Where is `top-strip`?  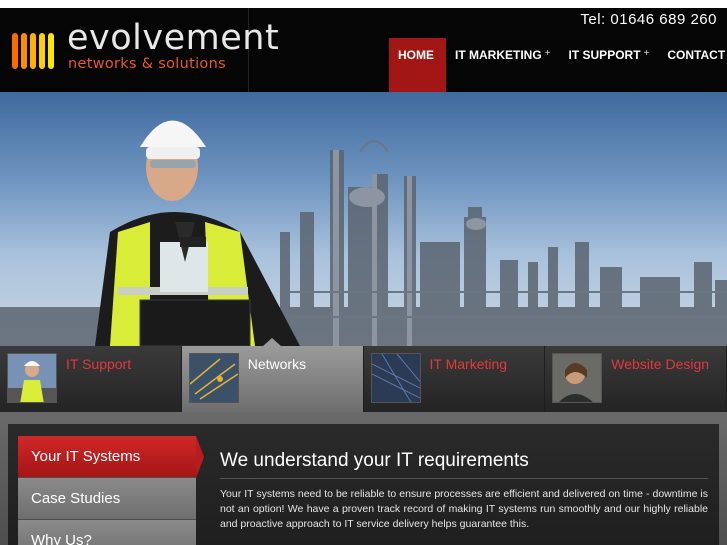 top-strip is located at coordinates (363, 4).